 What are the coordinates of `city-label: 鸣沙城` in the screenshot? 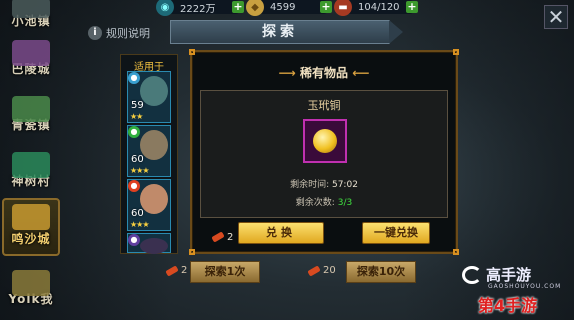 It's located at (31, 239).